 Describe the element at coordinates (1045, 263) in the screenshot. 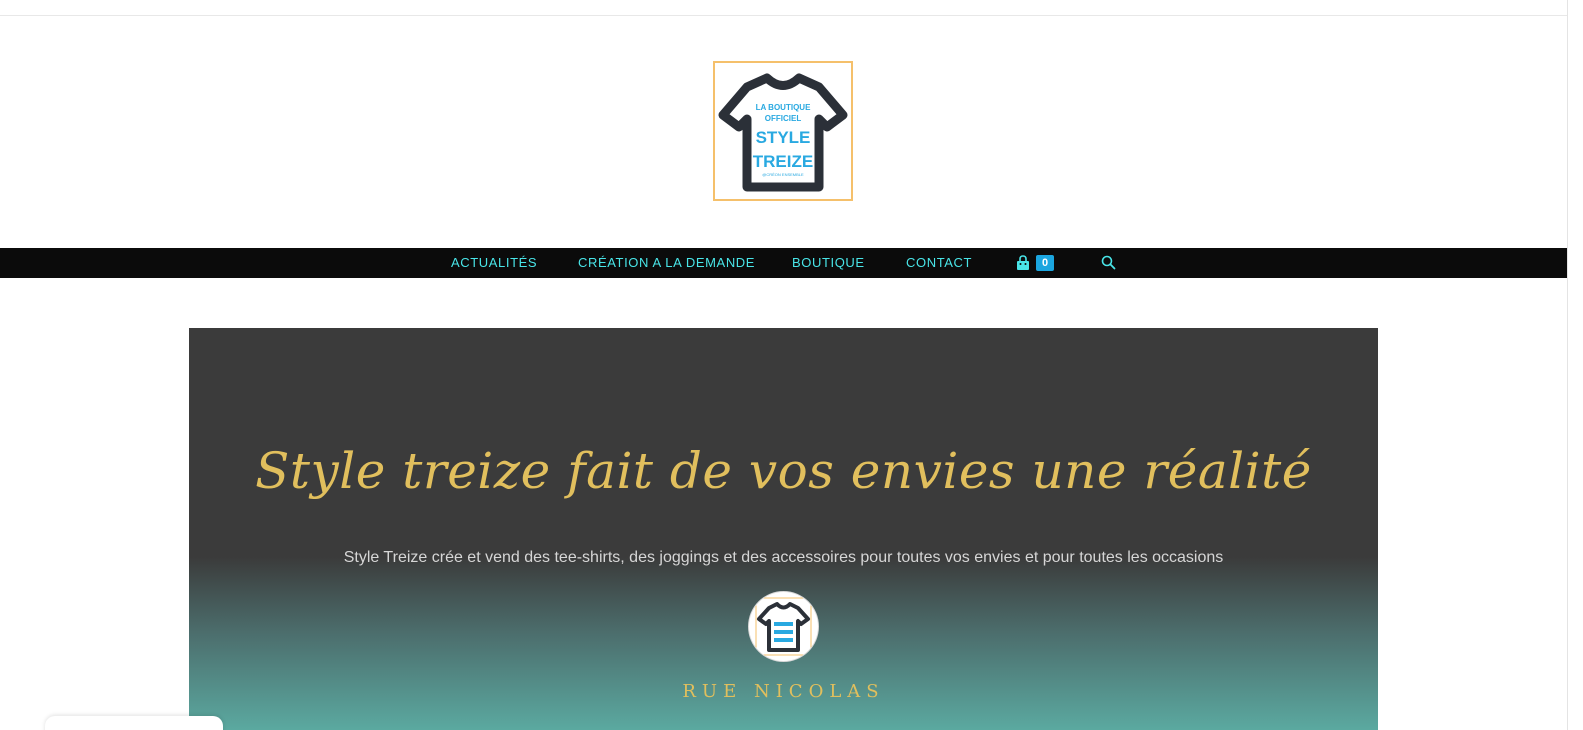

I see `cart-count-badge: 0` at that location.